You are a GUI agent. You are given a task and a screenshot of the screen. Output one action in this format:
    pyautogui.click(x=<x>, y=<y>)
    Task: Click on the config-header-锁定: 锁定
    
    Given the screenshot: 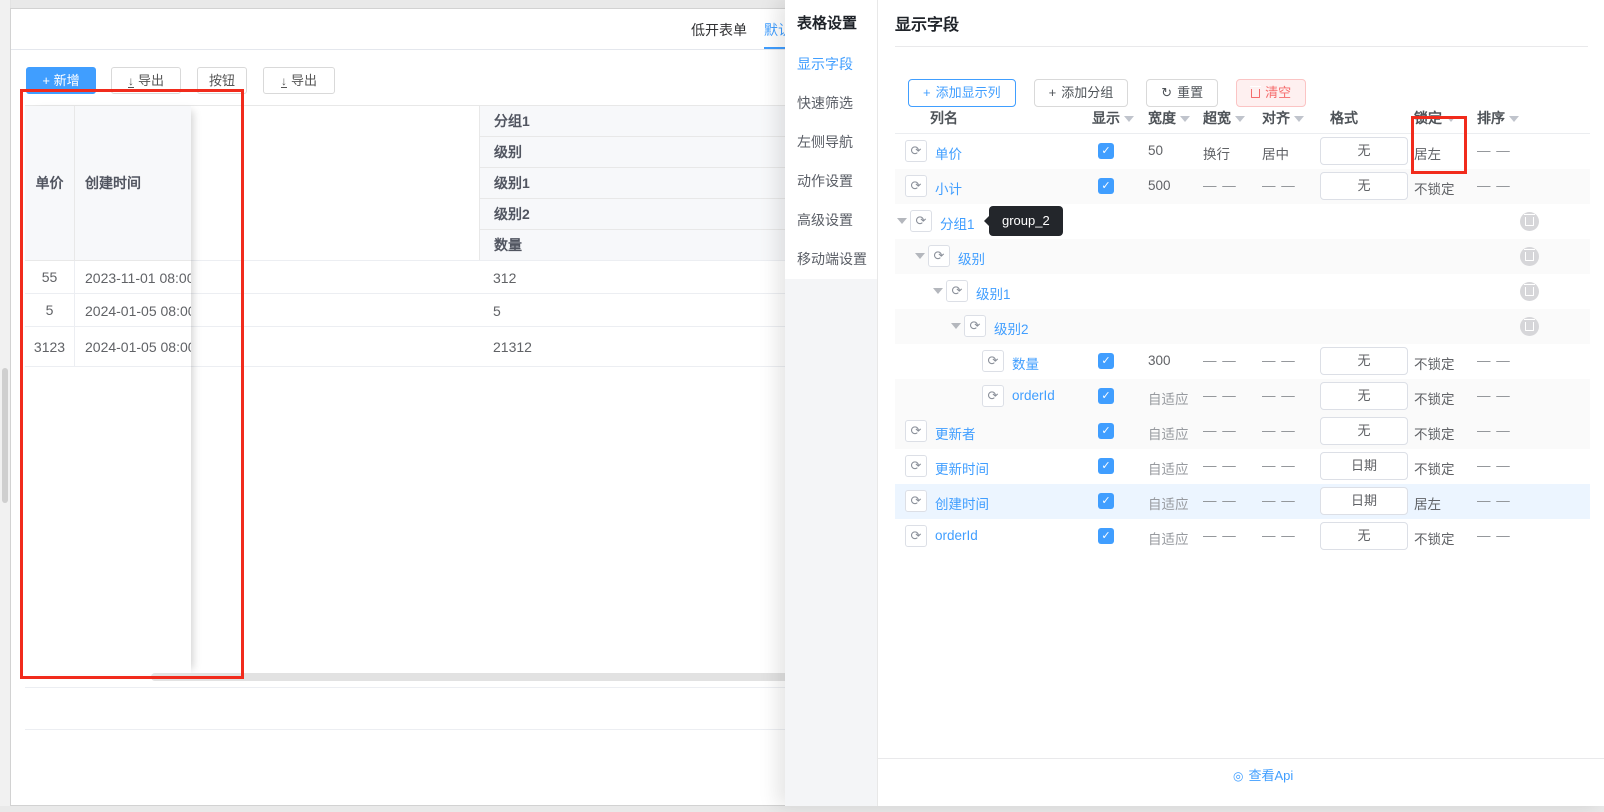 What is the action you would take?
    pyautogui.click(x=1435, y=118)
    